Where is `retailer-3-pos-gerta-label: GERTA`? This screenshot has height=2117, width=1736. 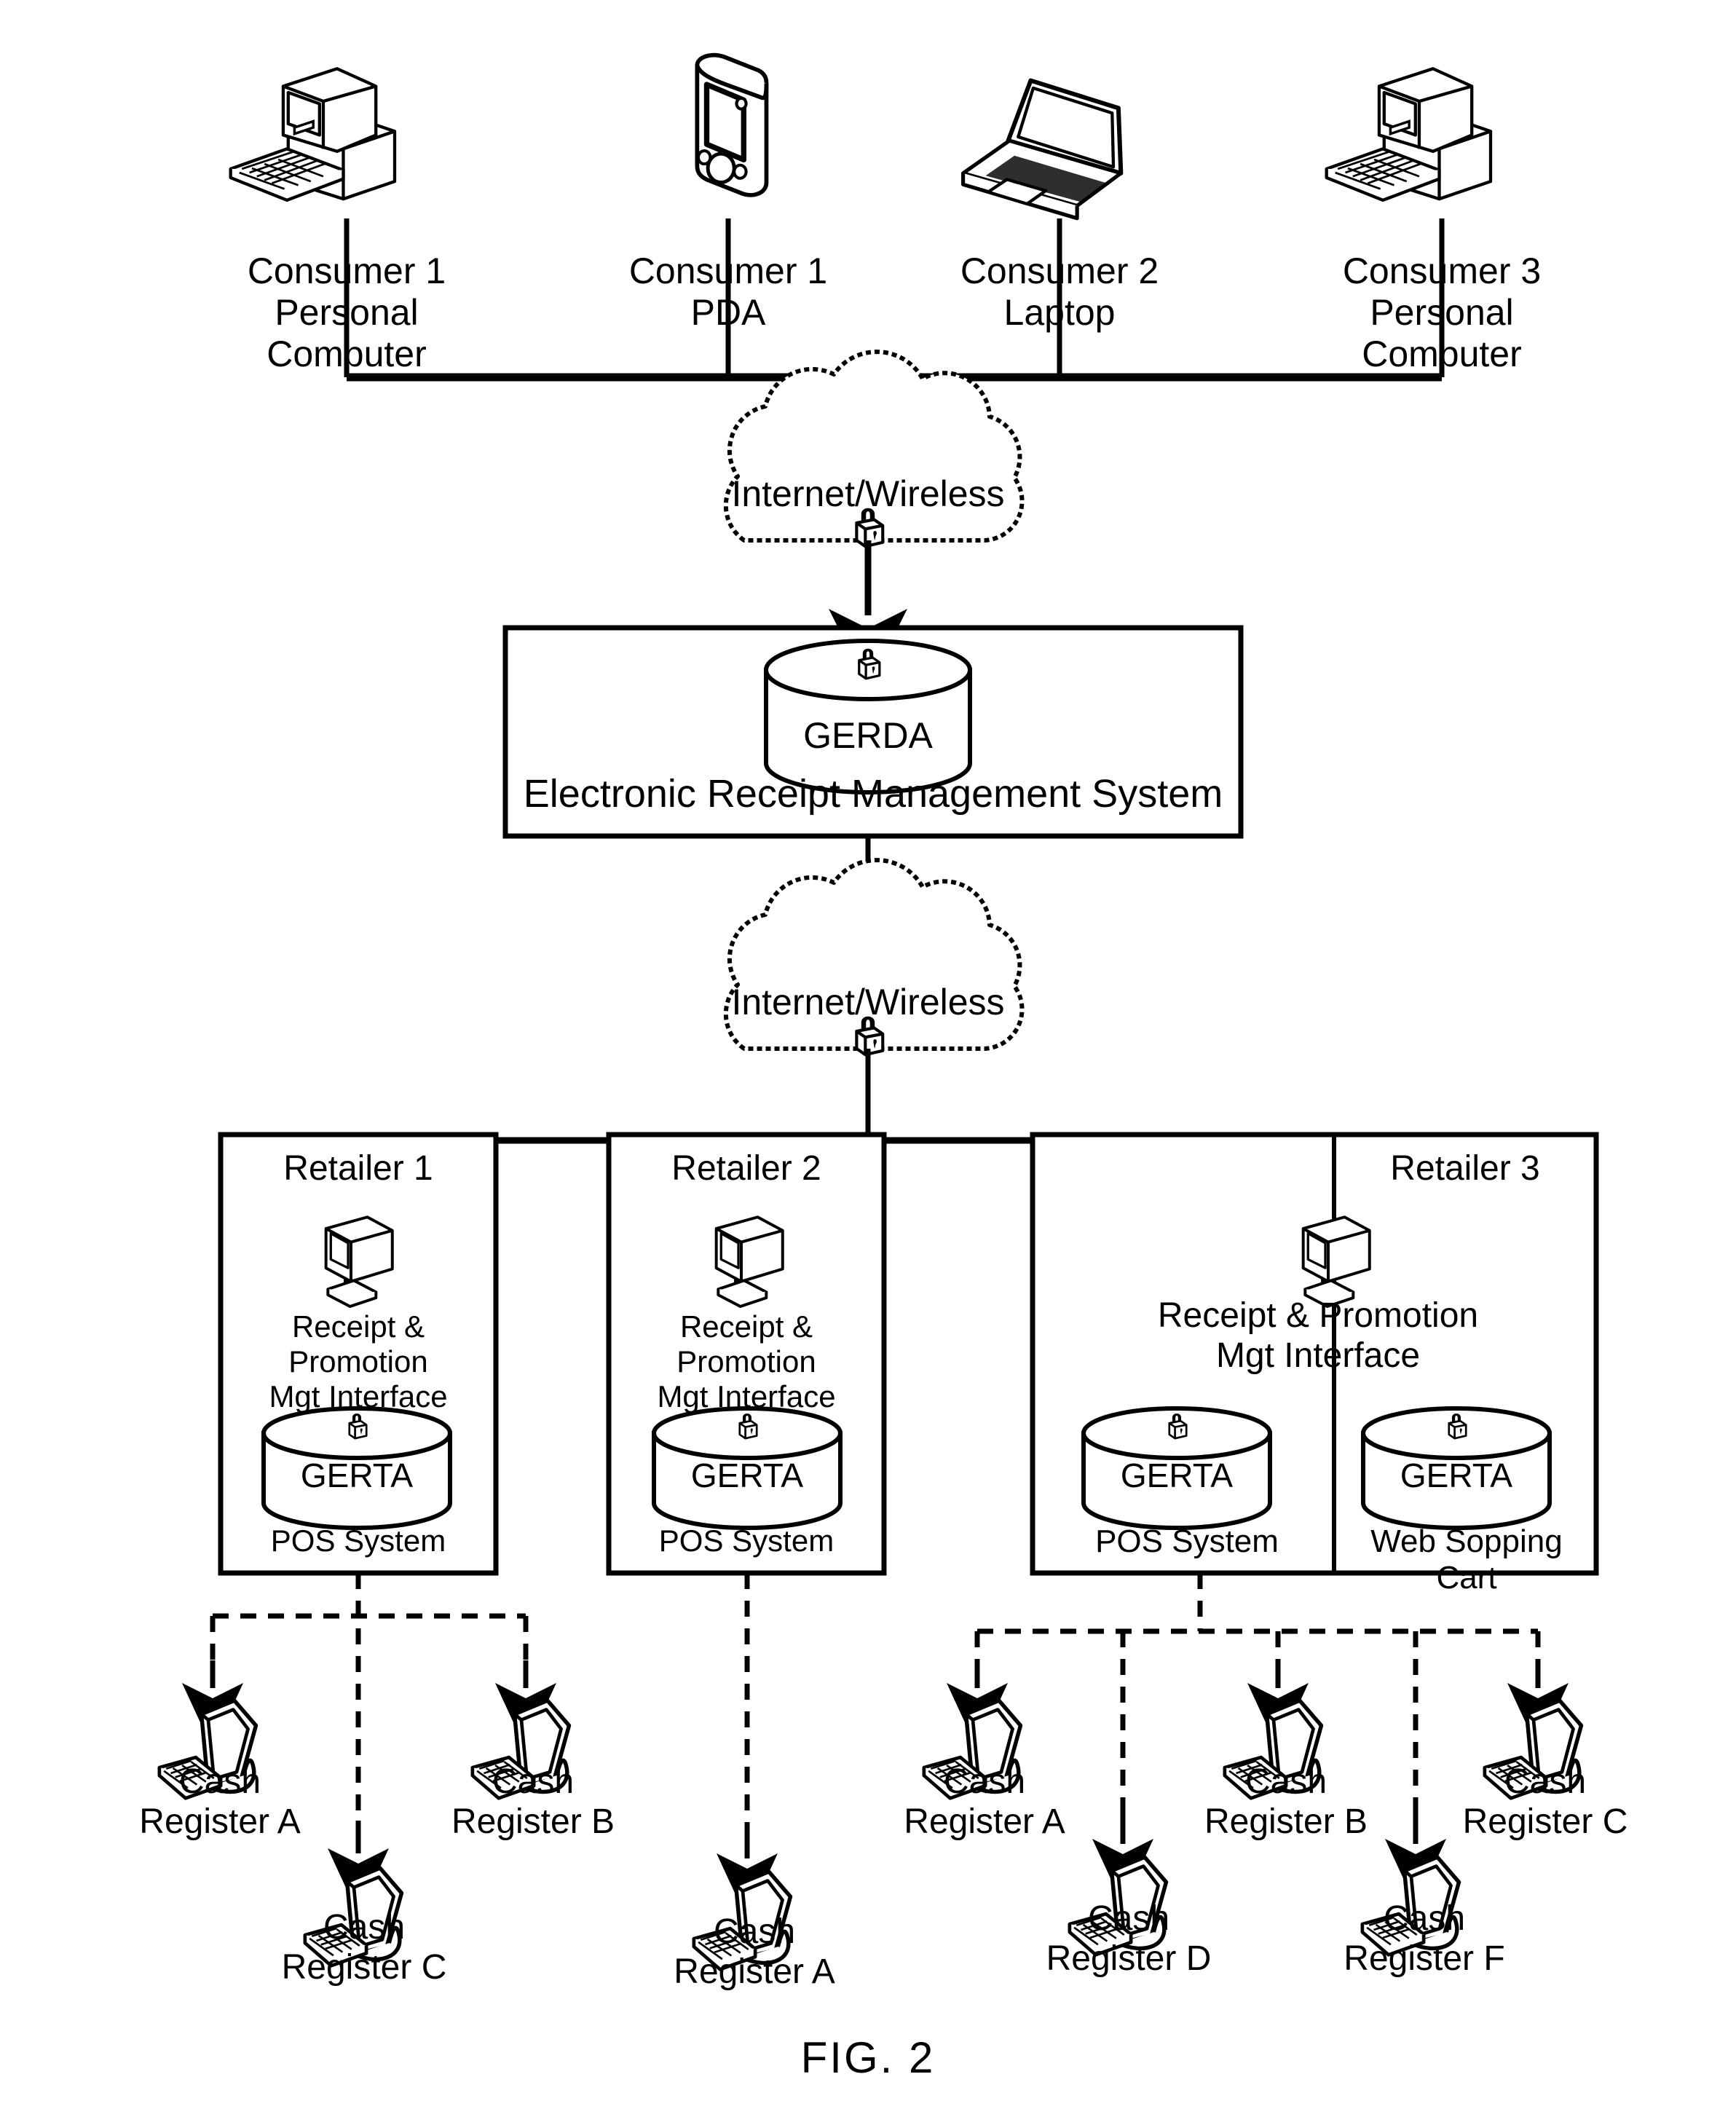 retailer-3-pos-gerta-label: GERTA is located at coordinates (1177, 1475).